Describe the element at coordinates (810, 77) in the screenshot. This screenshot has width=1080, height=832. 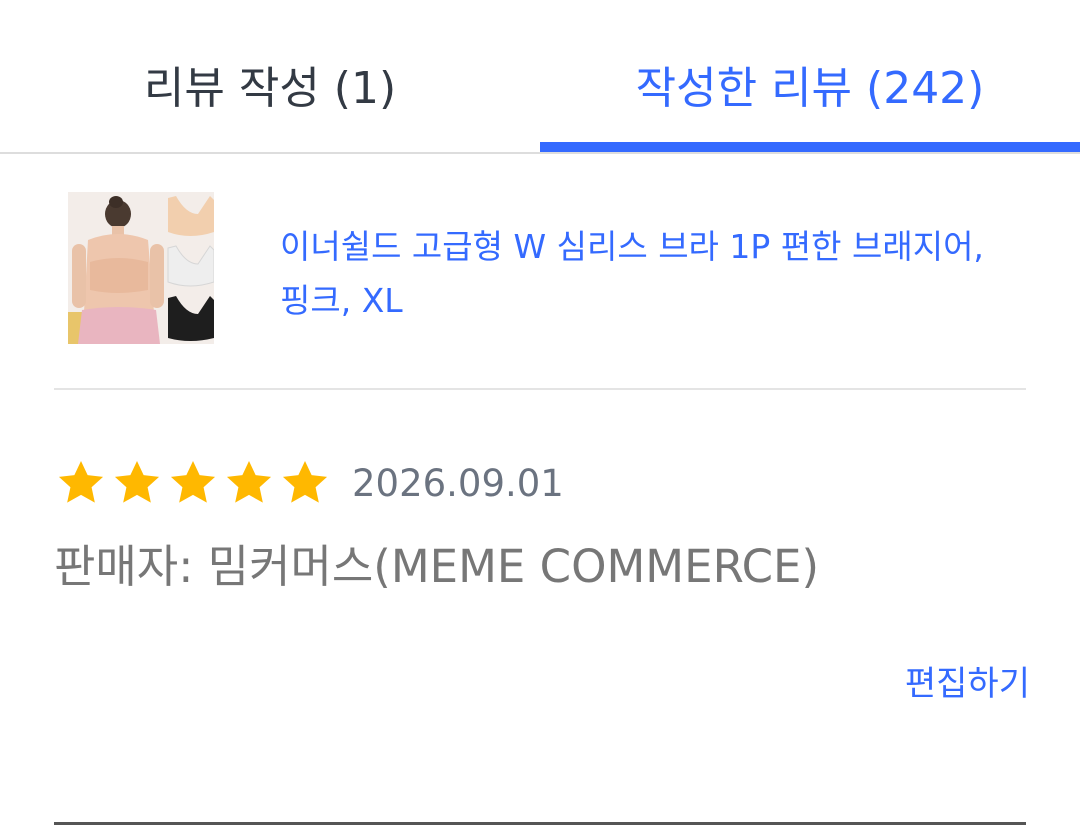
I see `tab-written-reviews: 작성한 리뷰 (242)` at that location.